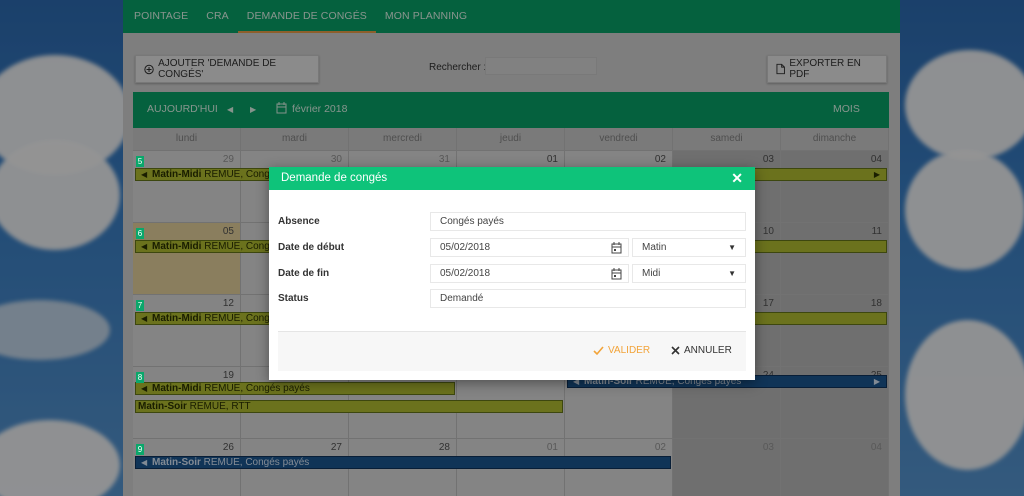 Image resolution: width=1024 pixels, height=496 pixels. I want to click on cancel-button: ANNULER, so click(701, 350).